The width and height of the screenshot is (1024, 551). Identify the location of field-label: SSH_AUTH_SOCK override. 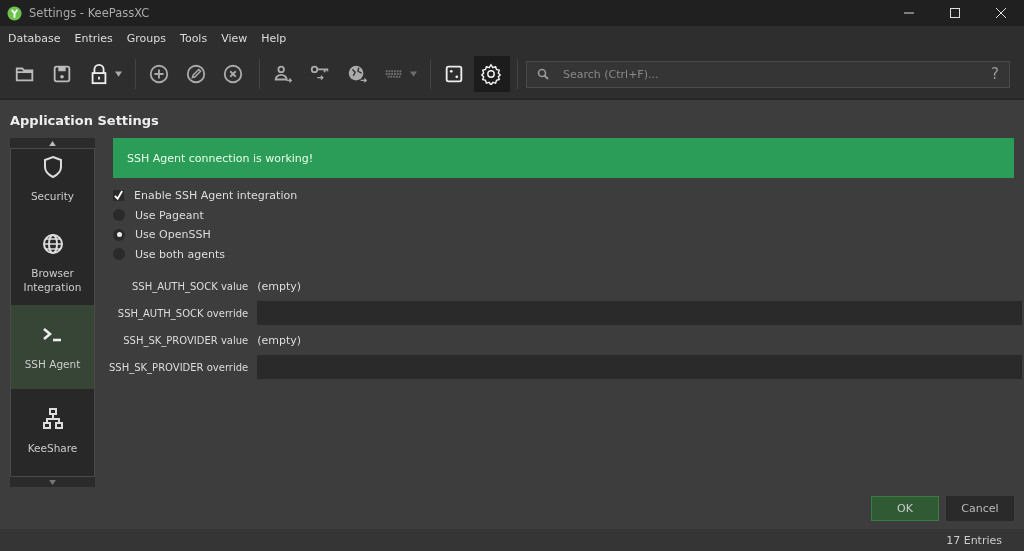
(182, 313).